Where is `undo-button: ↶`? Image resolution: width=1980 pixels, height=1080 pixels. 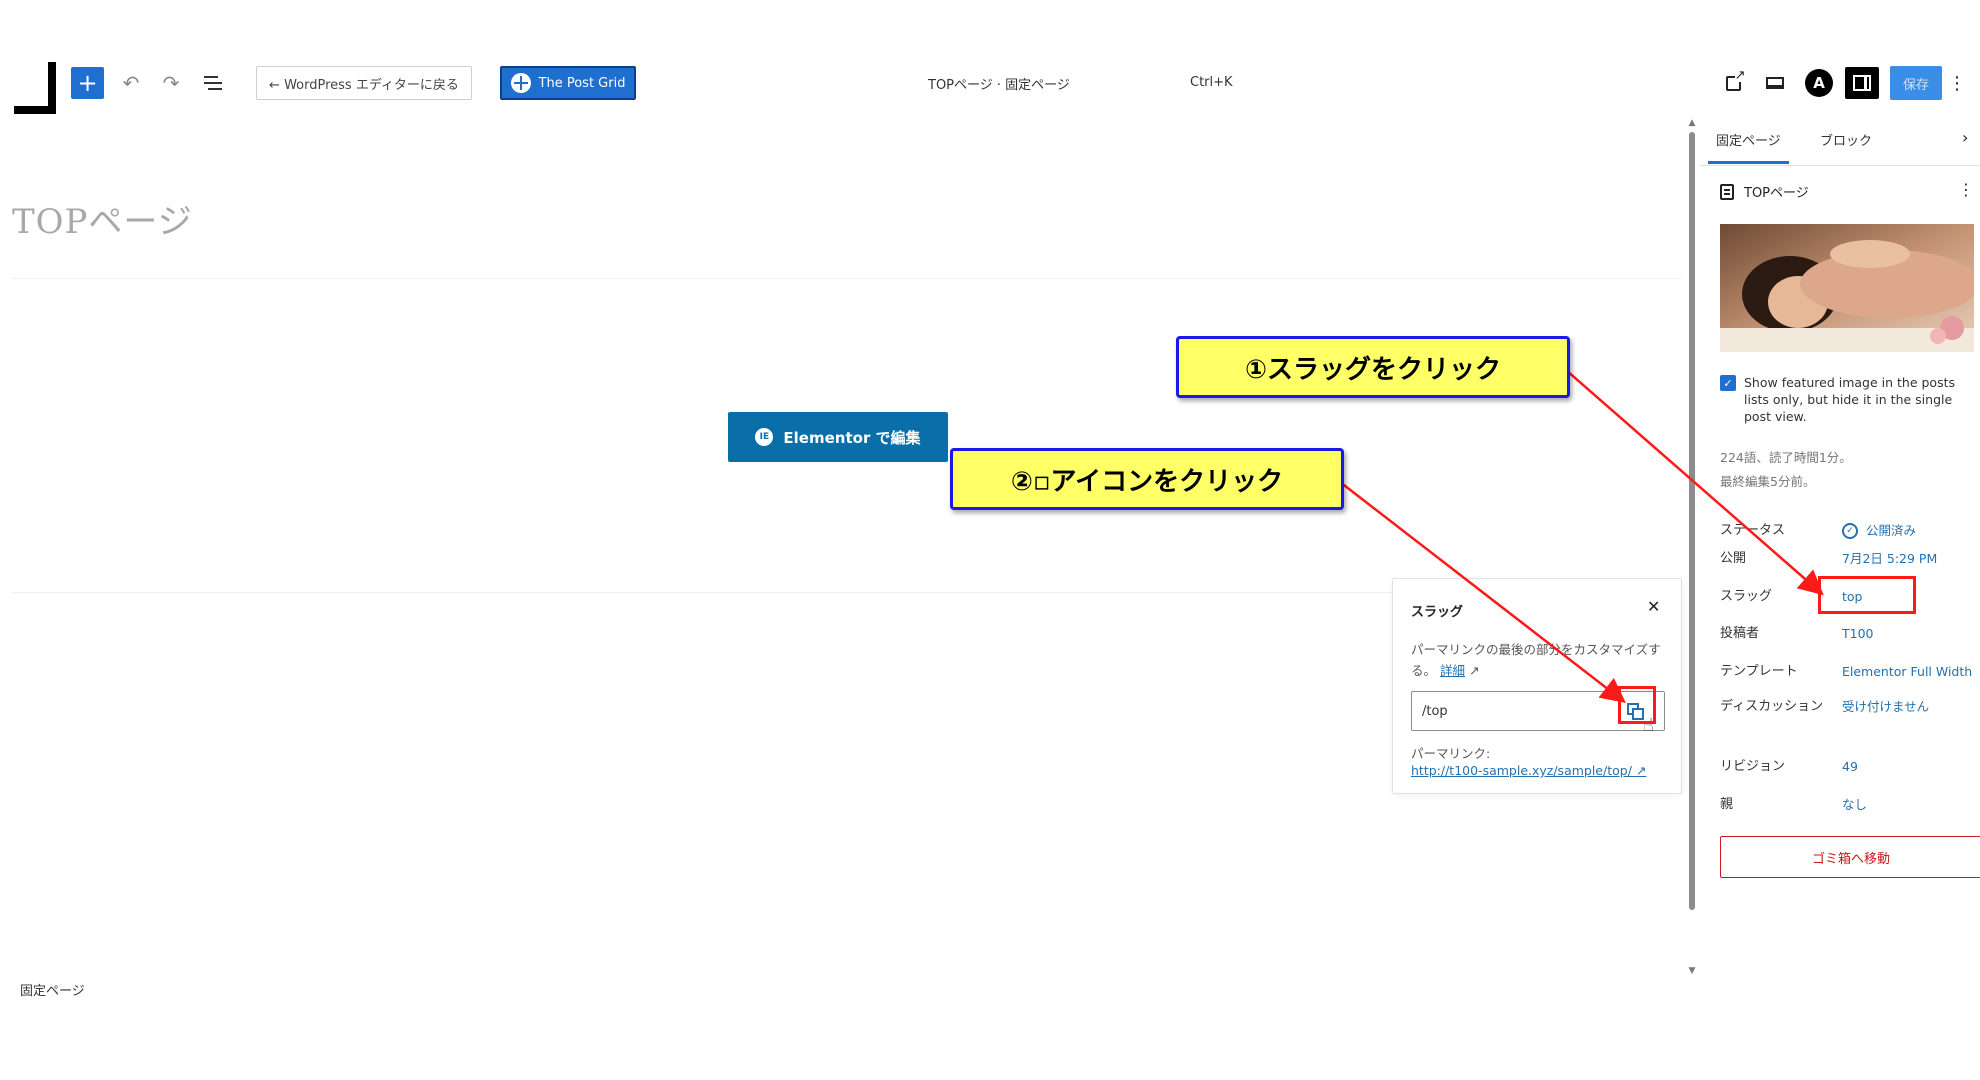
undo-button: ↶ is located at coordinates (131, 83).